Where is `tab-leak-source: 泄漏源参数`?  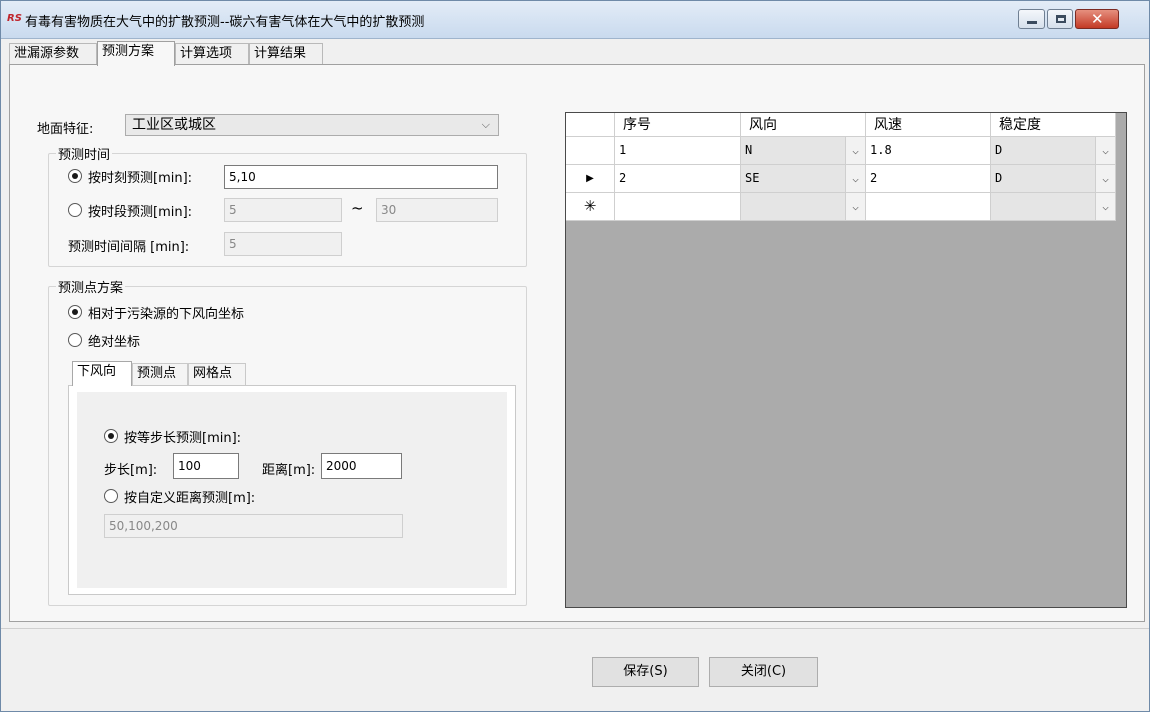
tab-leak-source: 泄漏源参数 is located at coordinates (53, 54).